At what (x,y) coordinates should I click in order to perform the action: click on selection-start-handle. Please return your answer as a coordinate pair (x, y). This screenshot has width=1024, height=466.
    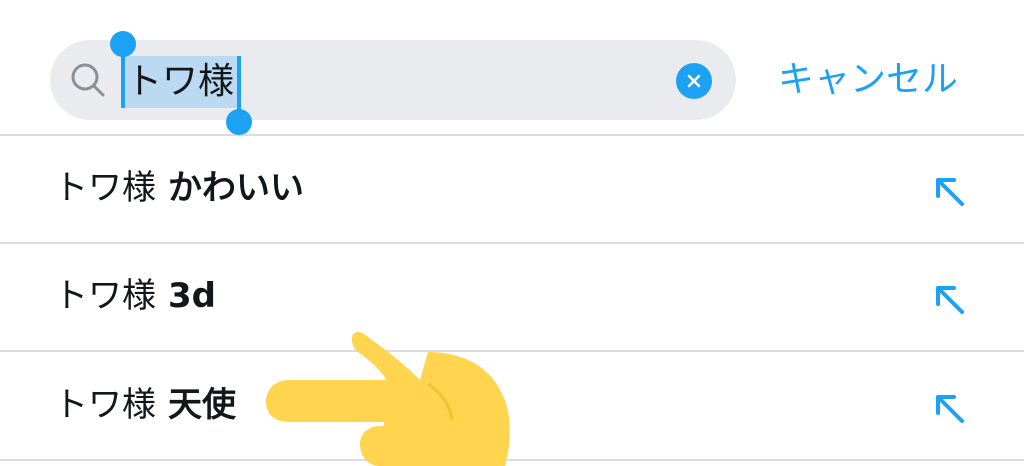
    Looking at the image, I should click on (123, 44).